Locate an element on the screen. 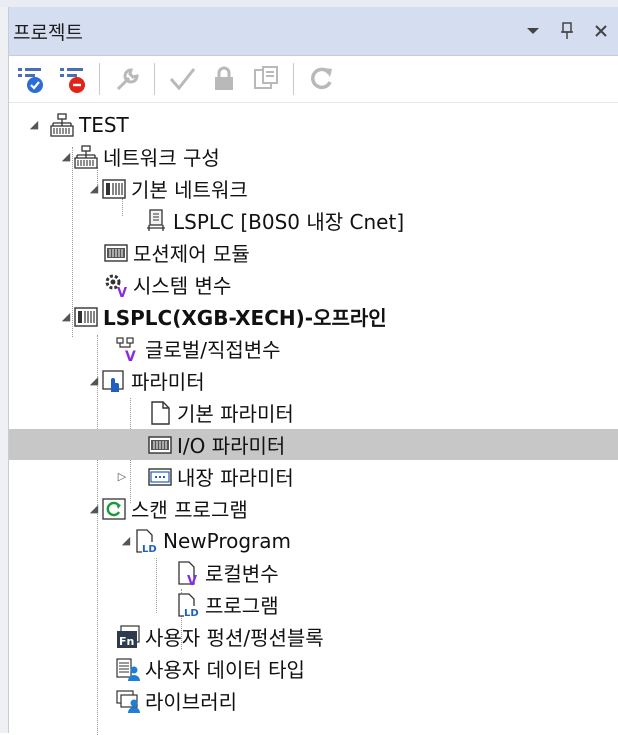 This screenshot has width=618, height=735. tree-item-label: 기본 파라미터 is located at coordinates (235, 414).